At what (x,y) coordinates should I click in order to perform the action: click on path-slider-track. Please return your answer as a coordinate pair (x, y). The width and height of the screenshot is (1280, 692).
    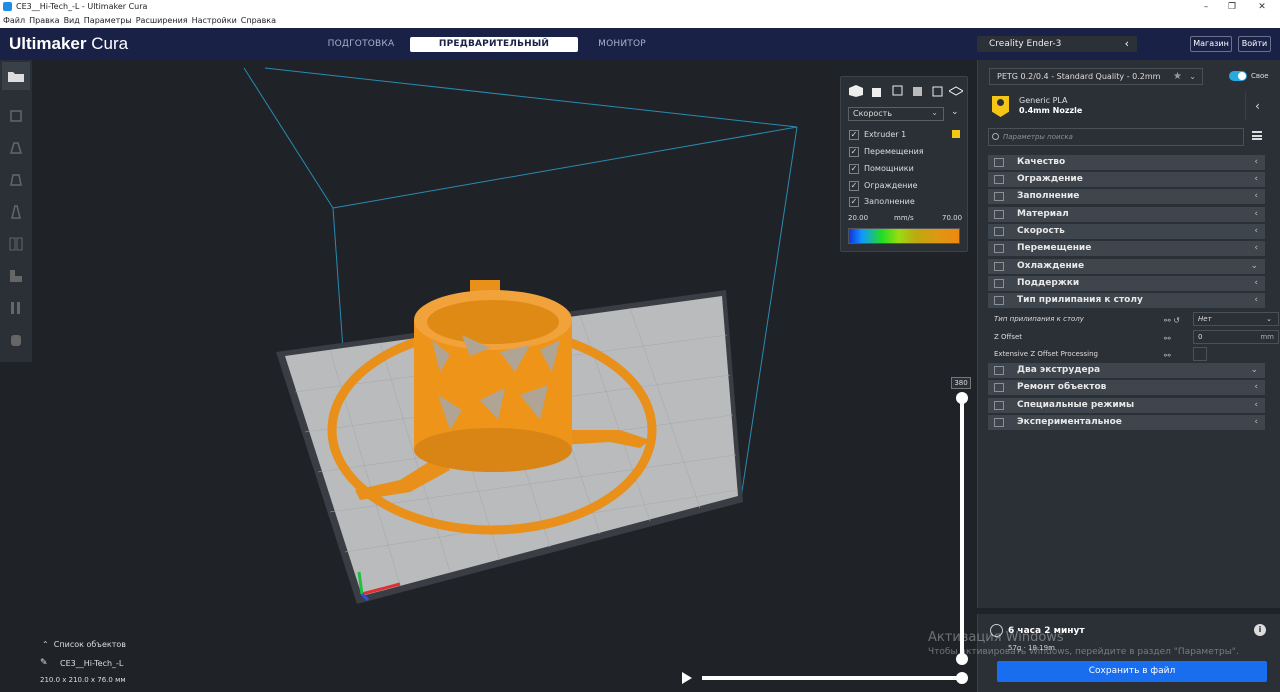
    Looking at the image, I should click on (832, 678).